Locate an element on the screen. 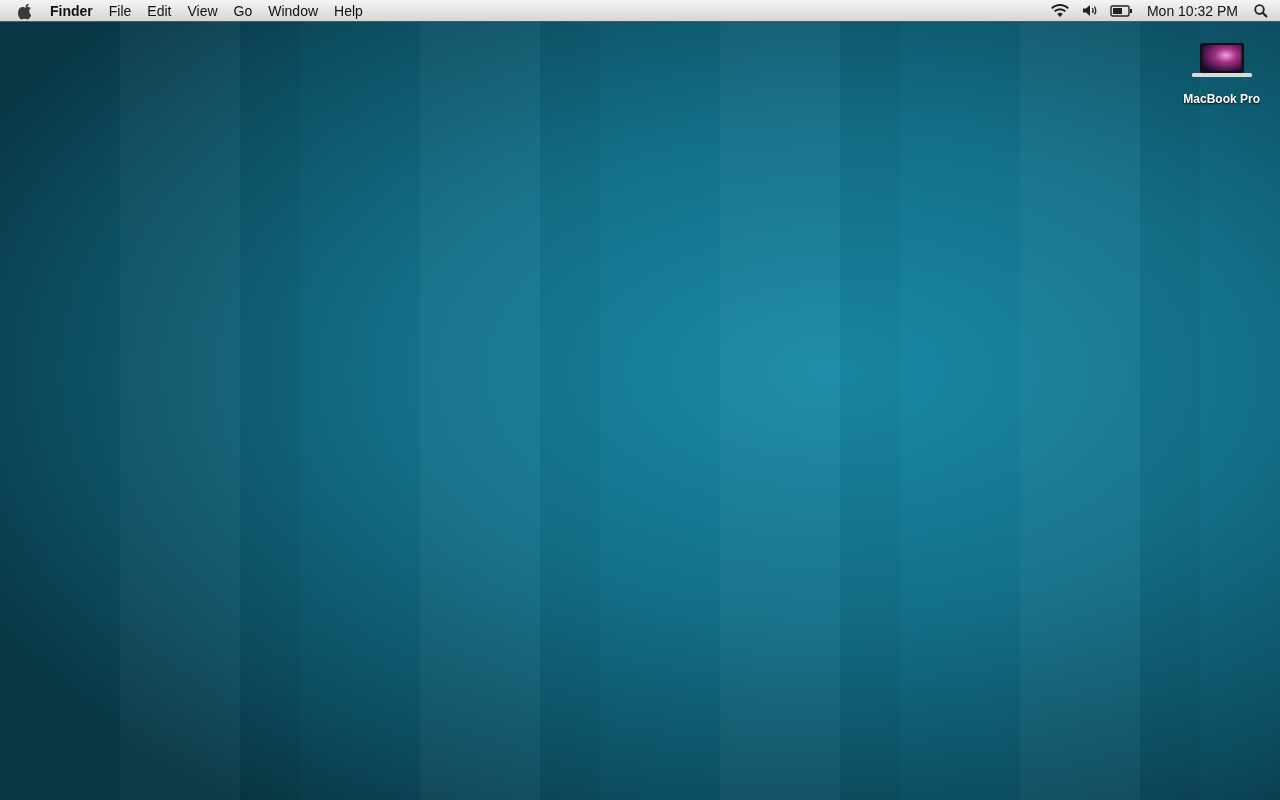 The image size is (1280, 800). volume-icon is located at coordinates (1089, 10).